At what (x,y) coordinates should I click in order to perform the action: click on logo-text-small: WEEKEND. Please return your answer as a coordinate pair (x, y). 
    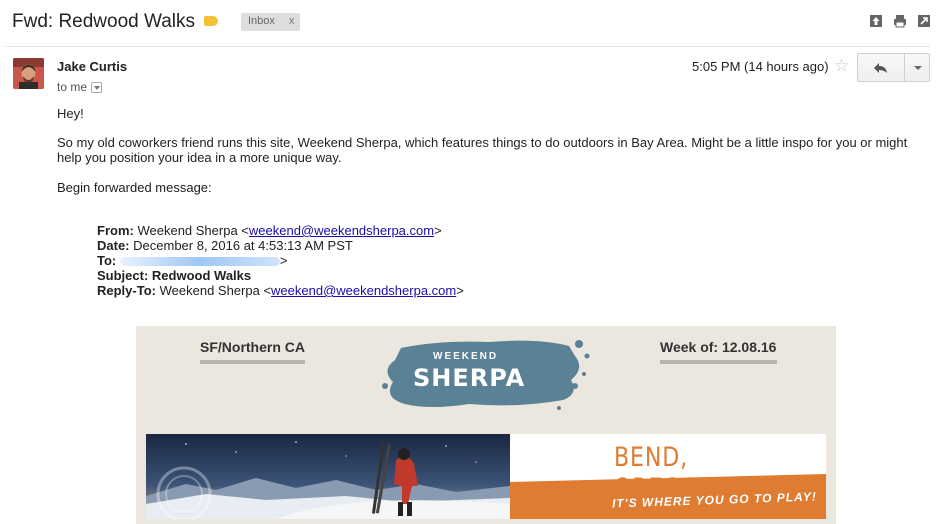
    Looking at the image, I should click on (466, 356).